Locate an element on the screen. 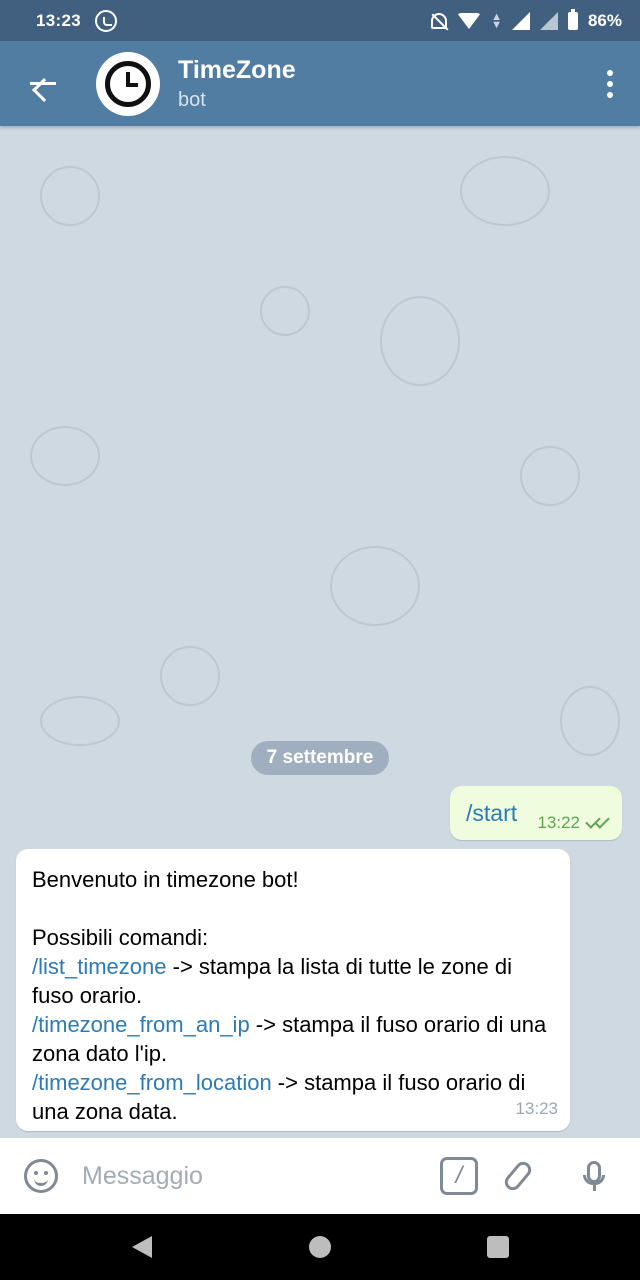  command-link-list-timezone: /list_timezone is located at coordinates (99, 966).